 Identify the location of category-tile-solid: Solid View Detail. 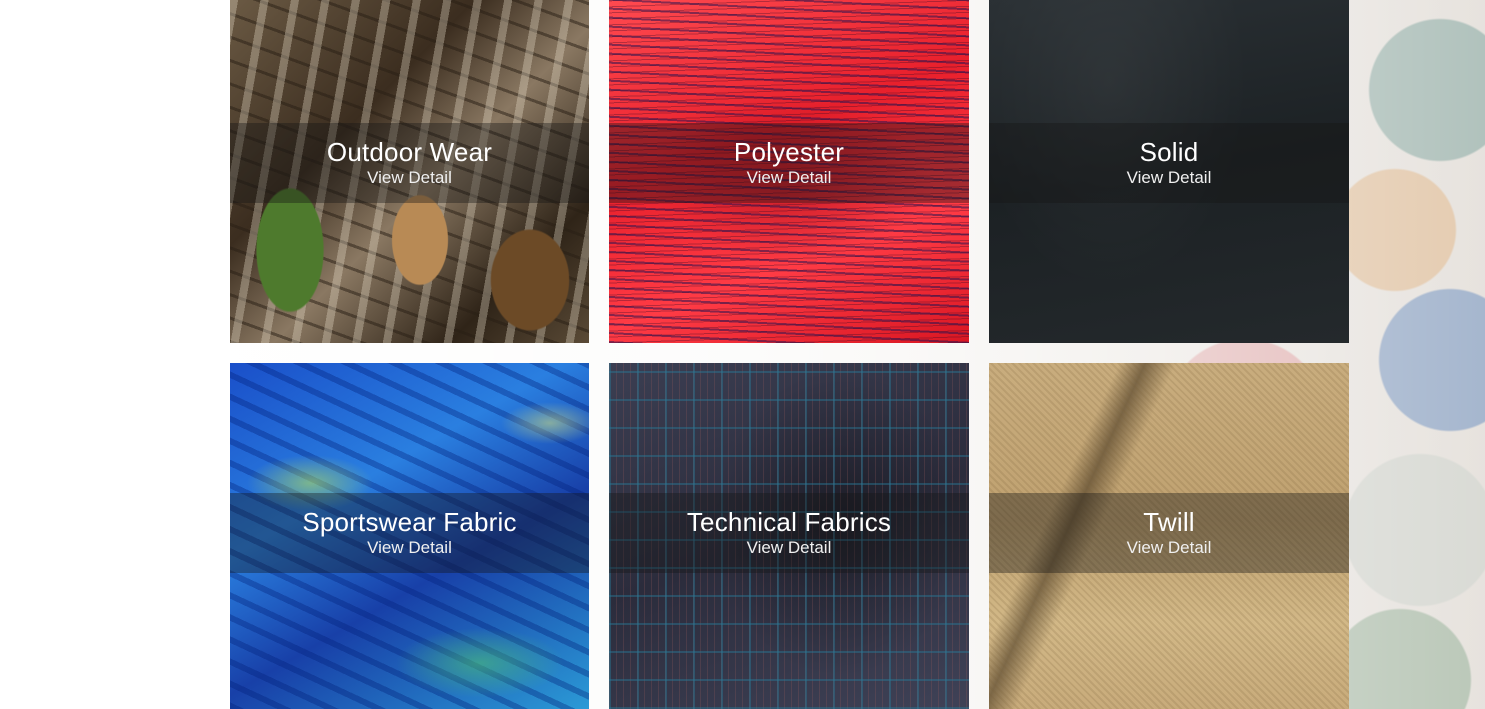
(1169, 171).